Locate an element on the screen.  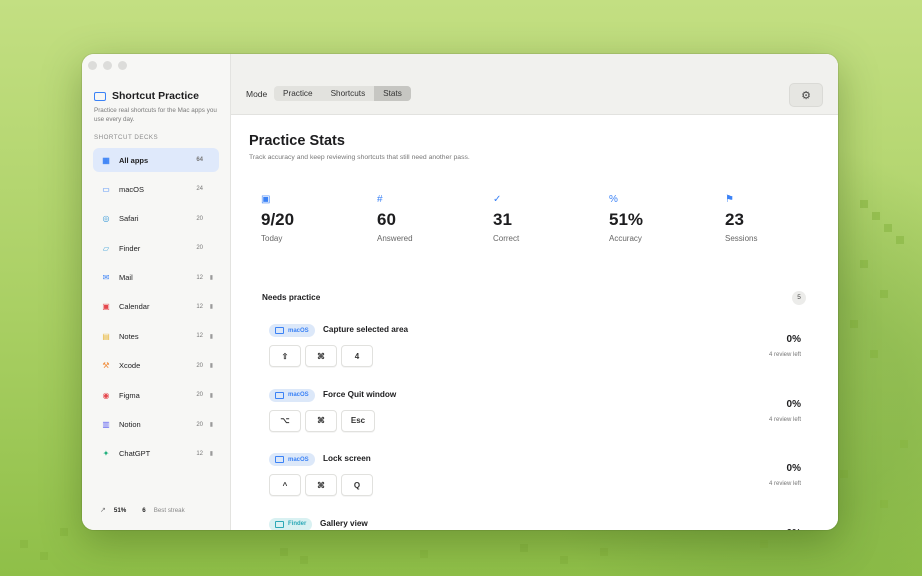
percent-icon: % is located at coordinates (613, 199).